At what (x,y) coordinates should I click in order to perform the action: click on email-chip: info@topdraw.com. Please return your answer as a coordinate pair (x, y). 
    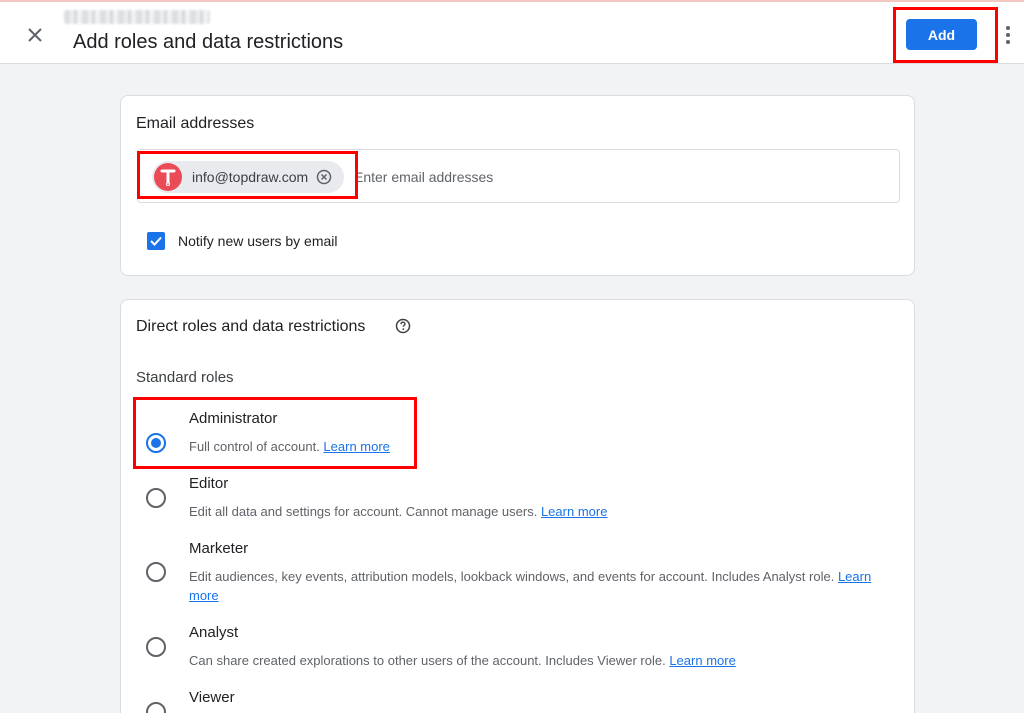
    Looking at the image, I should click on (248, 177).